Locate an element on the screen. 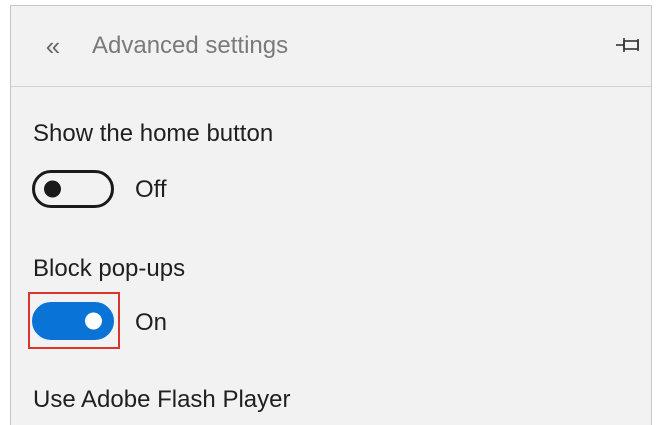 The image size is (659, 425). setting-label-home-button: Show the home button is located at coordinates (153, 133).